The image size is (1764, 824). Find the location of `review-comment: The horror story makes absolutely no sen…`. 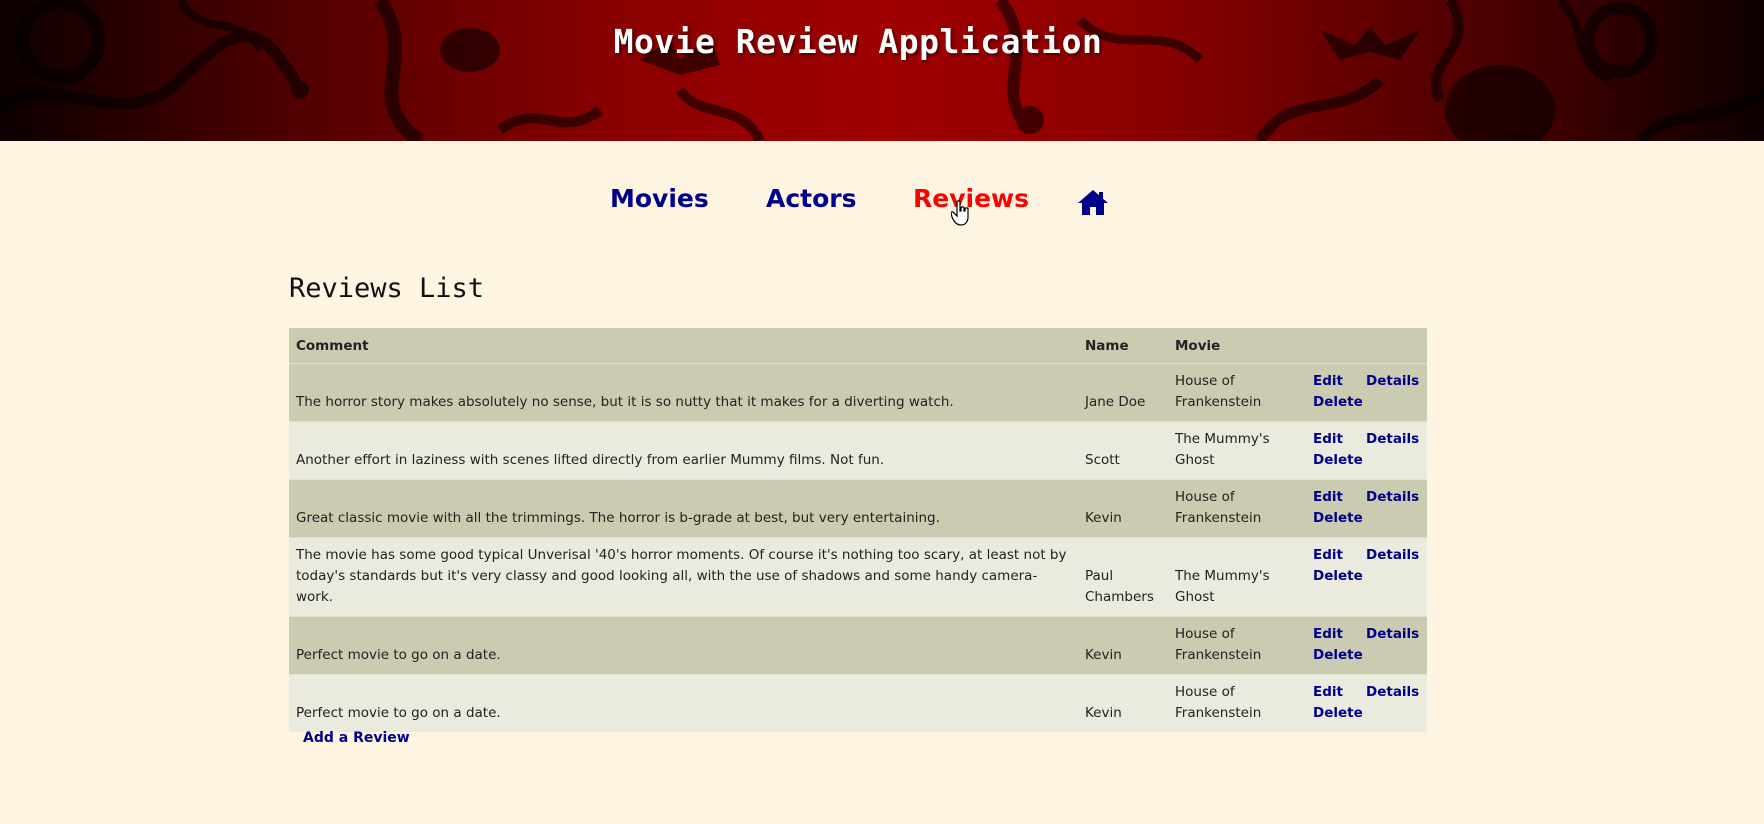

review-comment: The horror story makes absolutely no sen… is located at coordinates (683, 392).